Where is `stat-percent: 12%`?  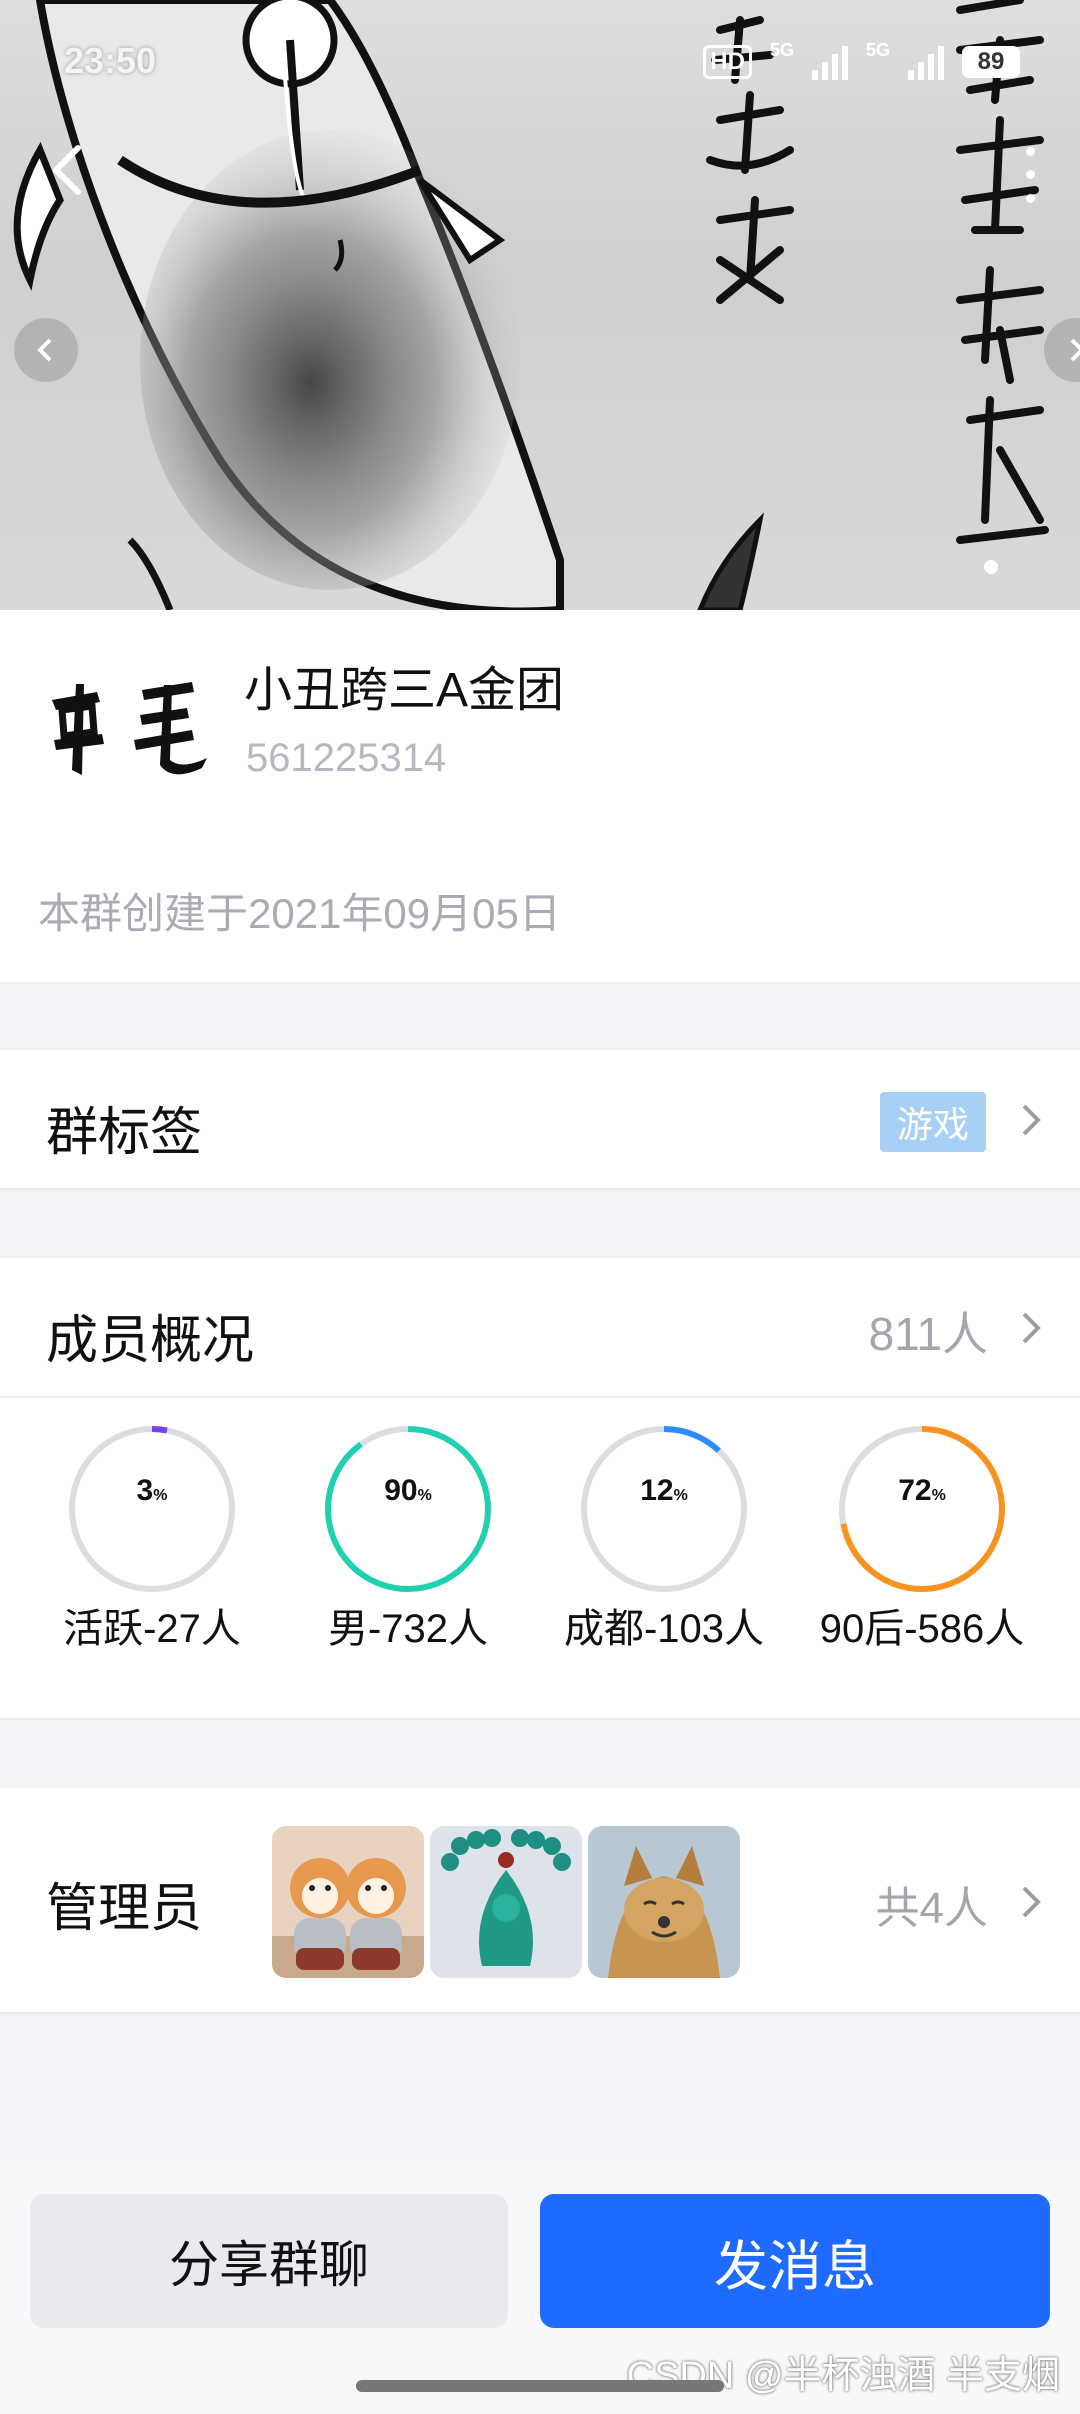
stat-percent: 12% is located at coordinates (664, 1490).